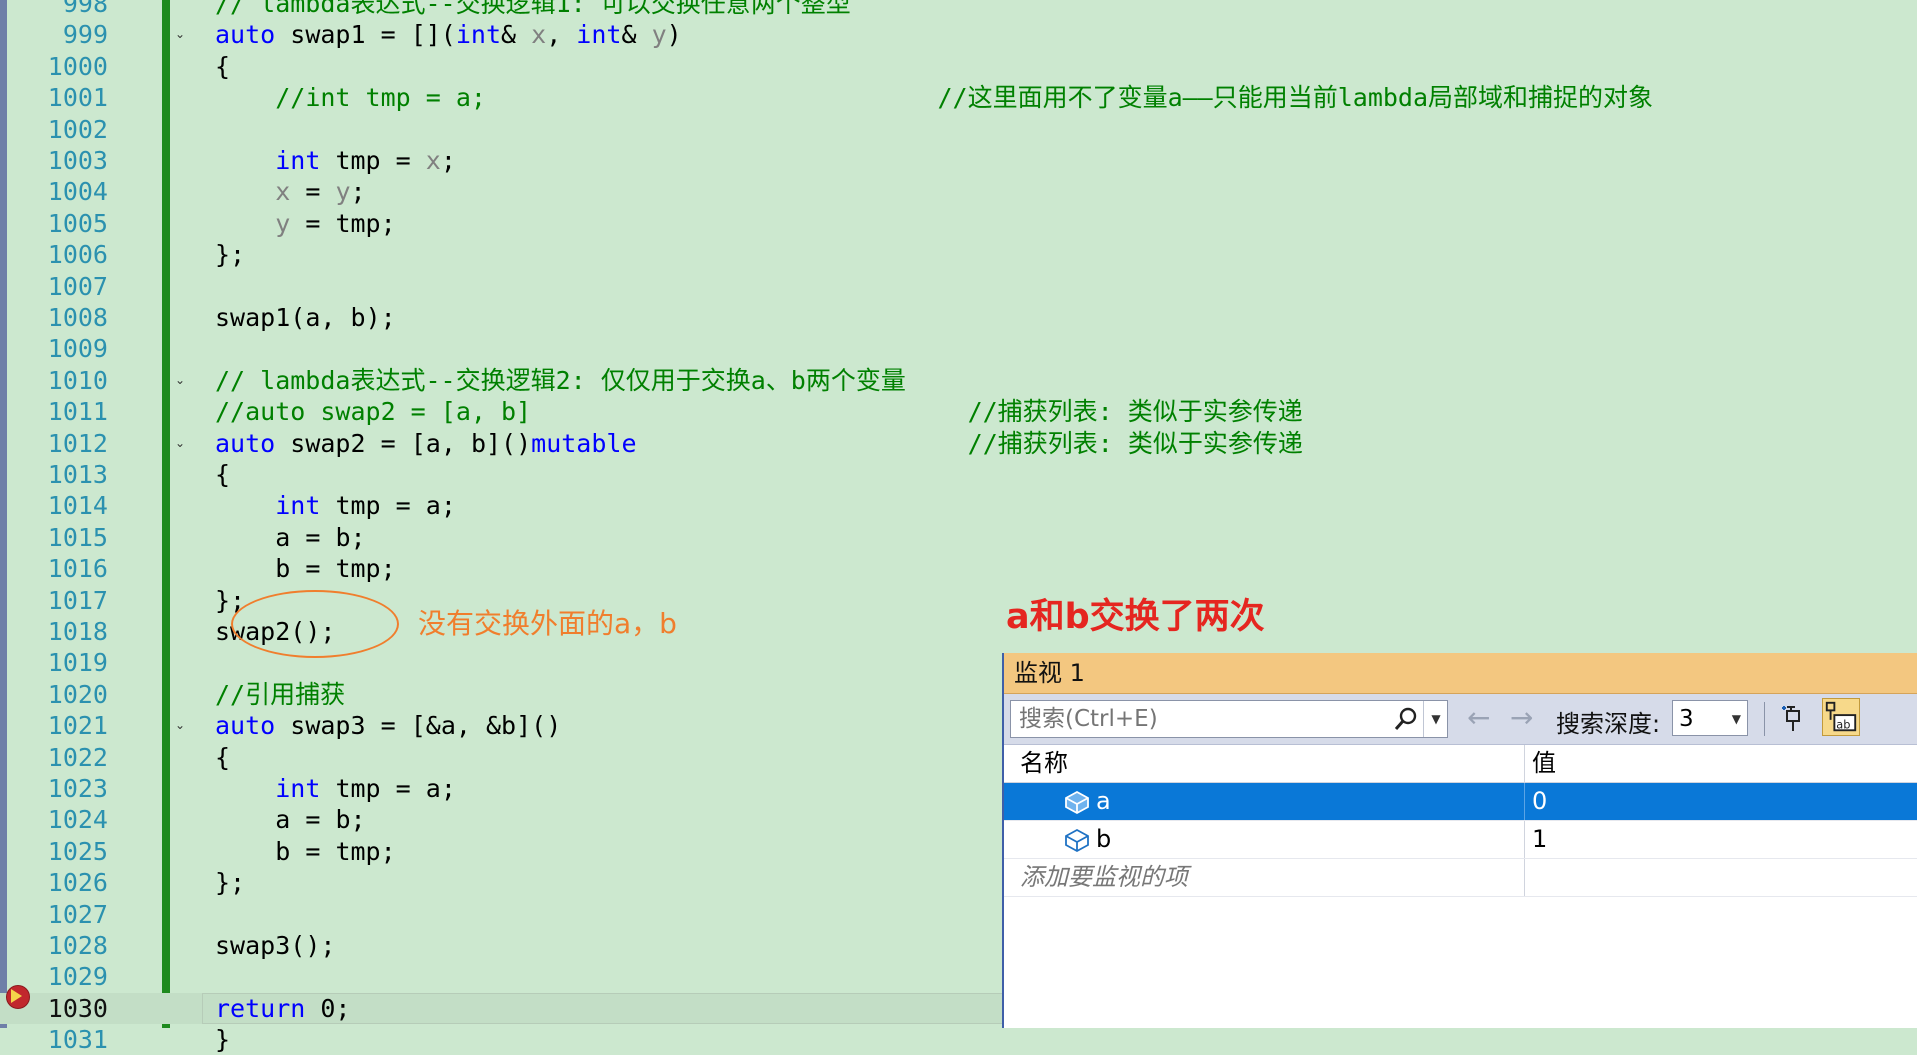 The height and width of the screenshot is (1055, 1917). Describe the element at coordinates (77, 788) in the screenshot. I see `line-number: 1023` at that location.